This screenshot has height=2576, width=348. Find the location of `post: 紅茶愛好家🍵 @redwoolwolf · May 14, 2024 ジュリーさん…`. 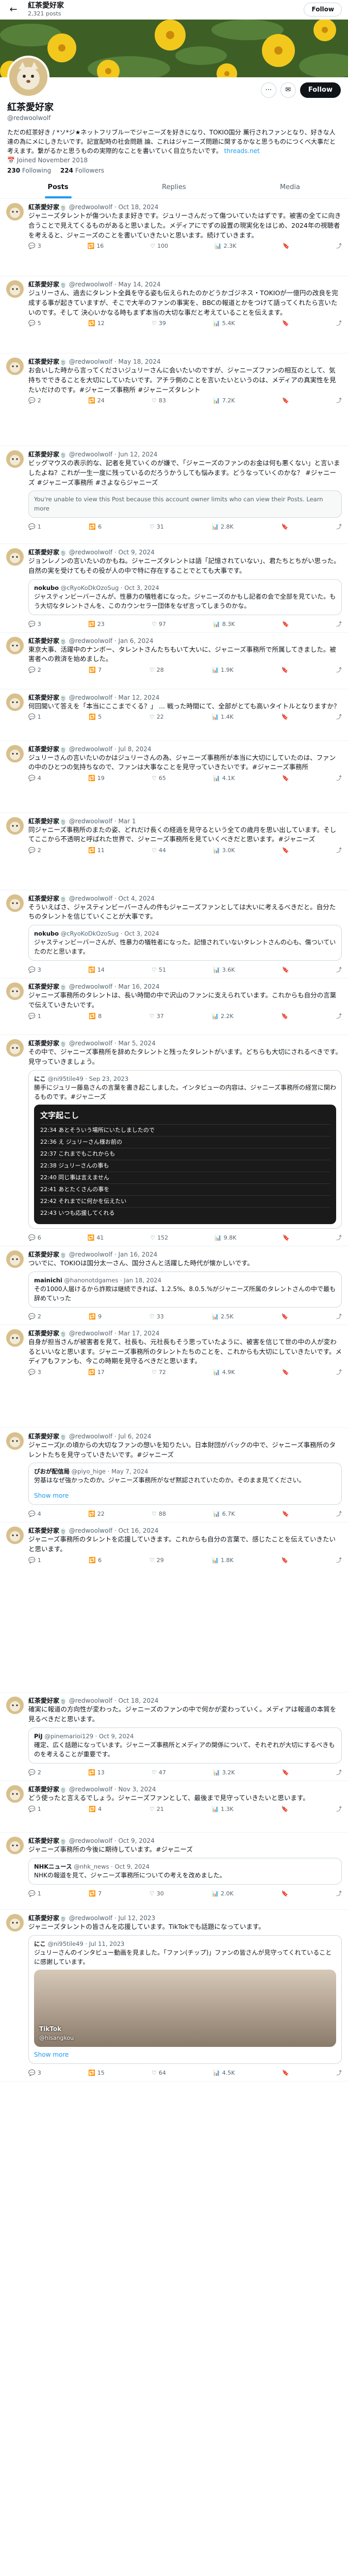

post: 紅茶愛好家🍵 @redwoolwolf · May 14, 2024 ジュリーさん… is located at coordinates (174, 314).